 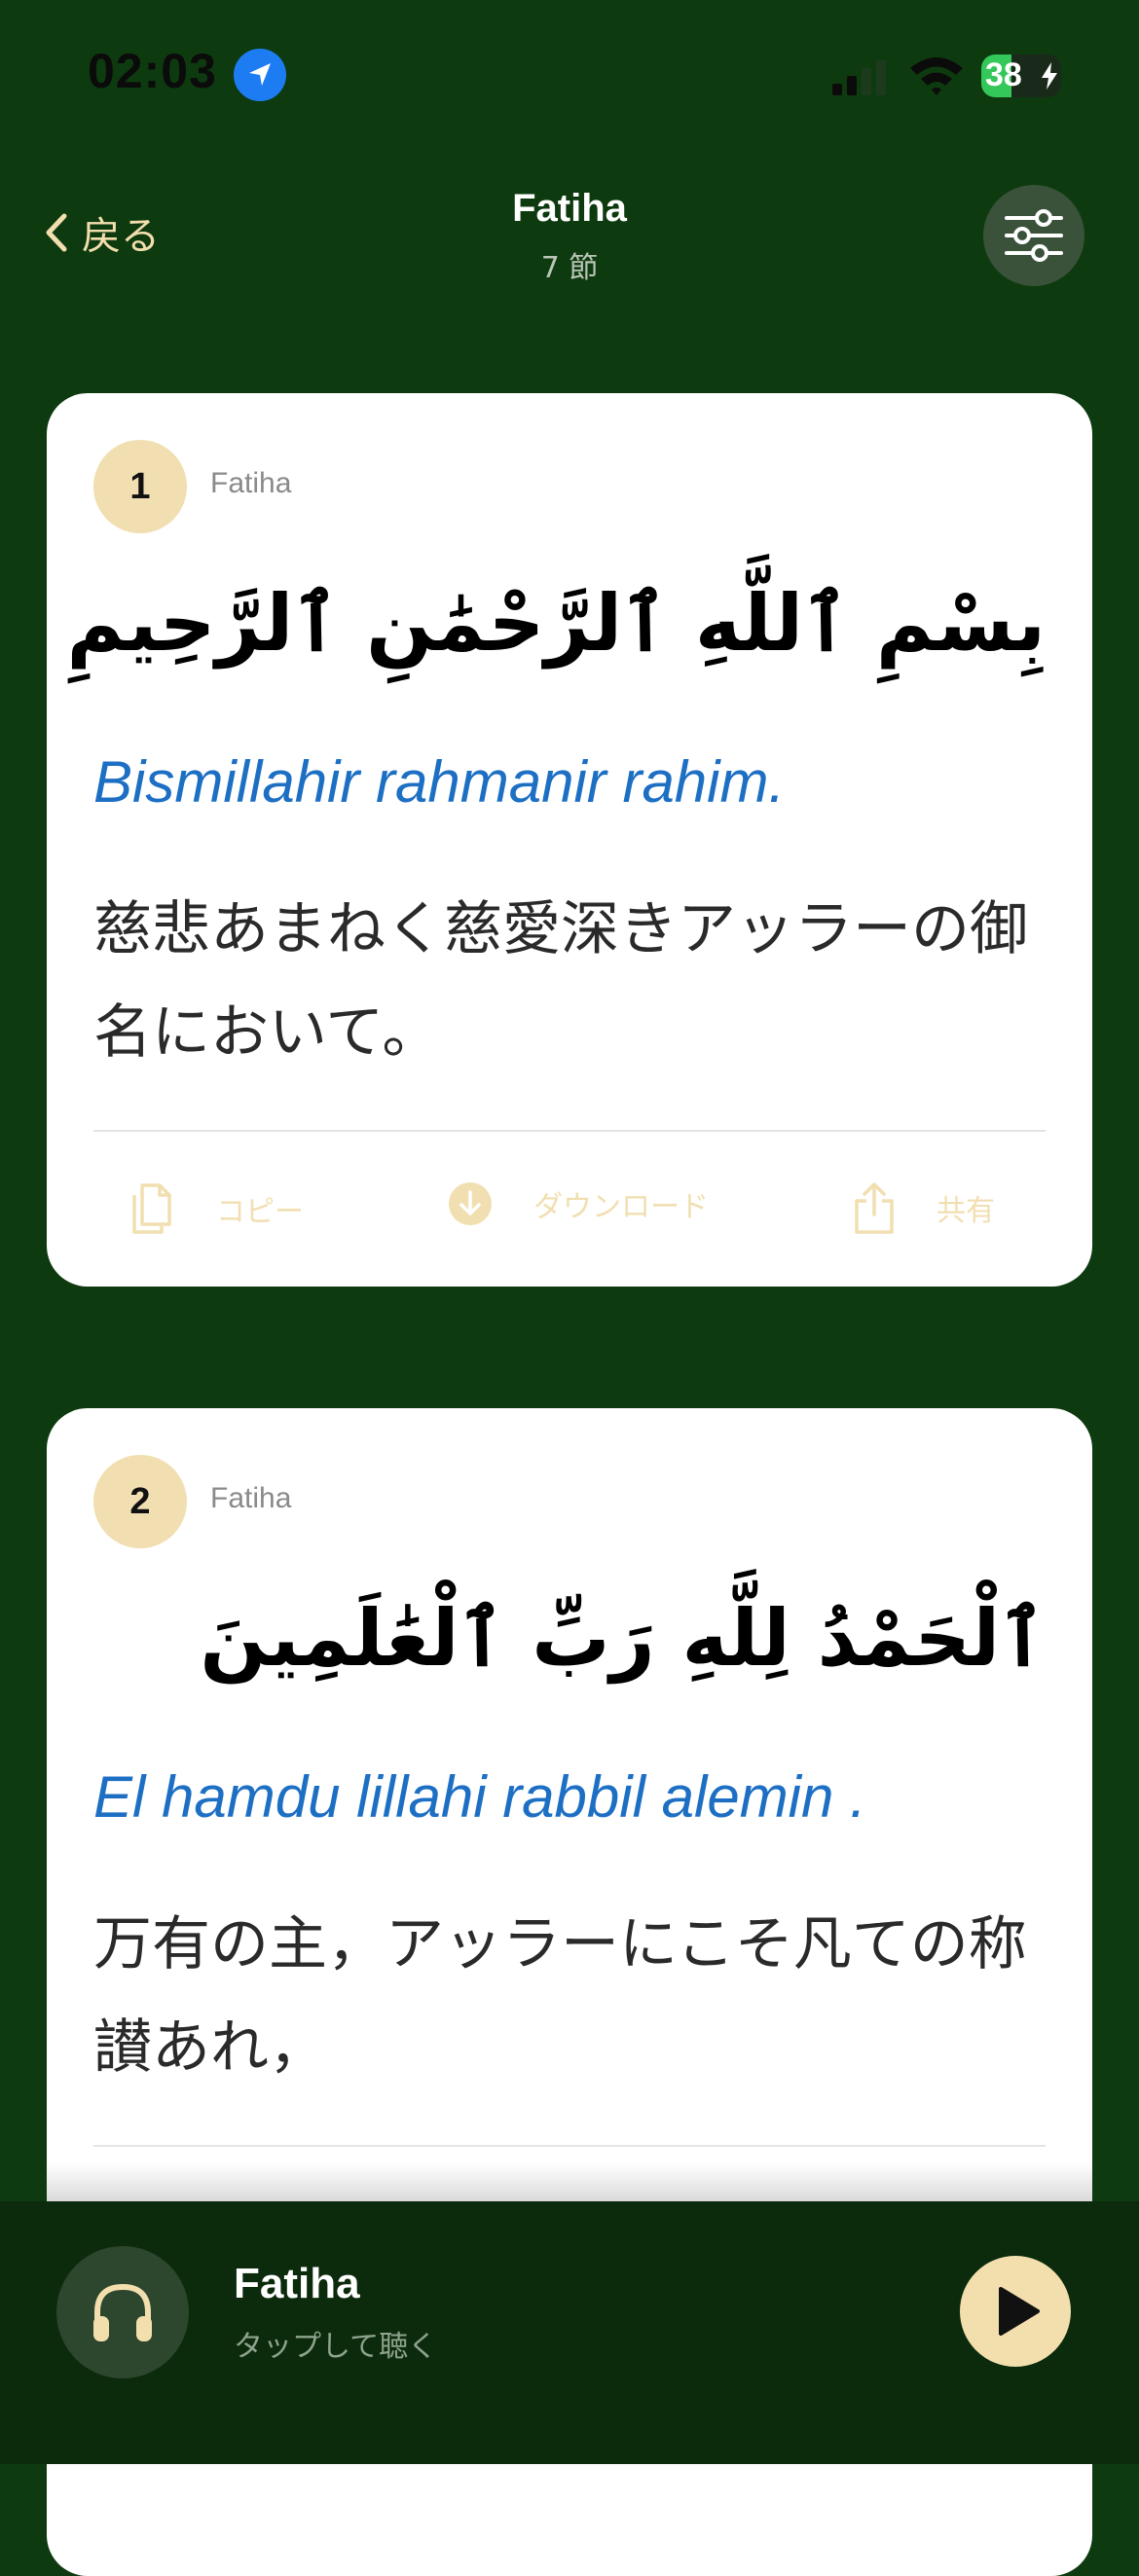 What do you see at coordinates (560, 1996) in the screenshot?
I see `translation-text: 万有の主，アッラーにこそ凡ての称讃あれ，` at bounding box center [560, 1996].